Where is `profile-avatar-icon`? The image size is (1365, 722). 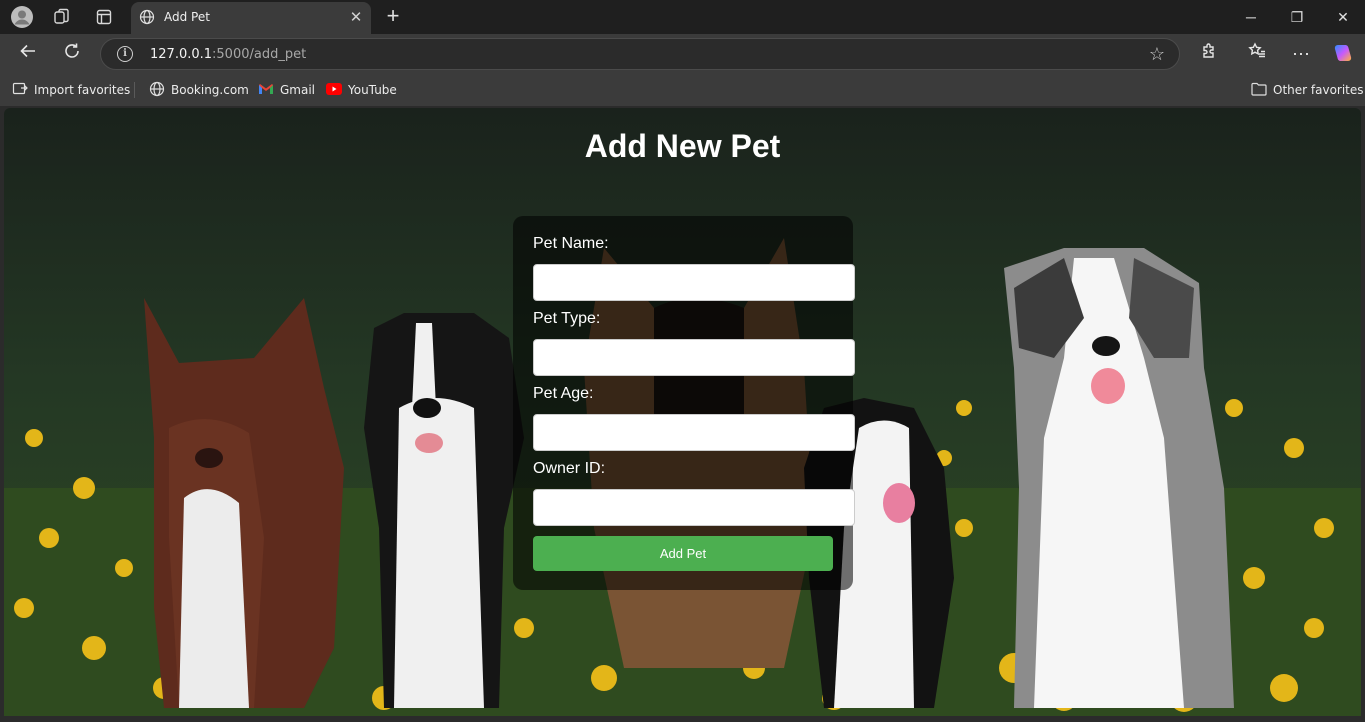 profile-avatar-icon is located at coordinates (22, 17).